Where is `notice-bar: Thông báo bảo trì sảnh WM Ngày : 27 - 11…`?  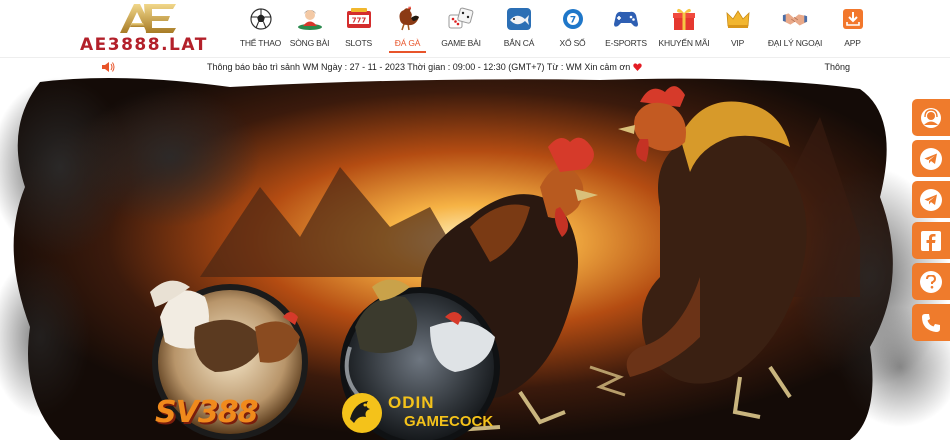
notice-bar: Thông báo bảo trì sảnh WM Ngày : 27 - 11… is located at coordinates (475, 67).